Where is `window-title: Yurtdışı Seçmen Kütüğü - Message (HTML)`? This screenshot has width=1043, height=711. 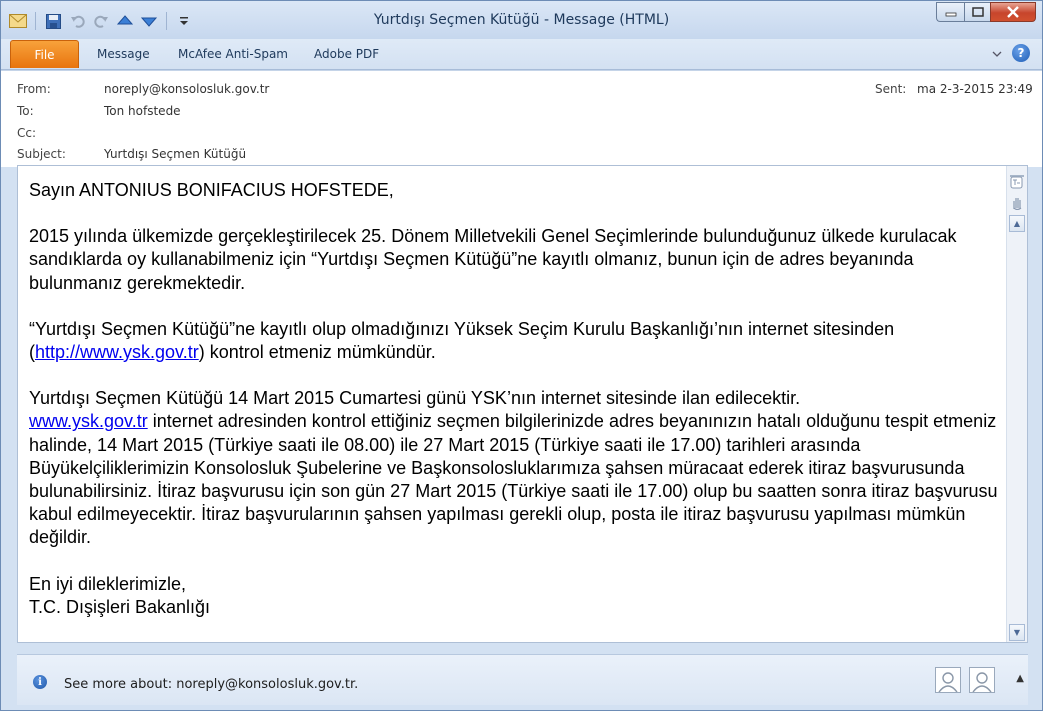
window-title: Yurtdışı Seçmen Kütüğü - Message (HTML) is located at coordinates (521, 20).